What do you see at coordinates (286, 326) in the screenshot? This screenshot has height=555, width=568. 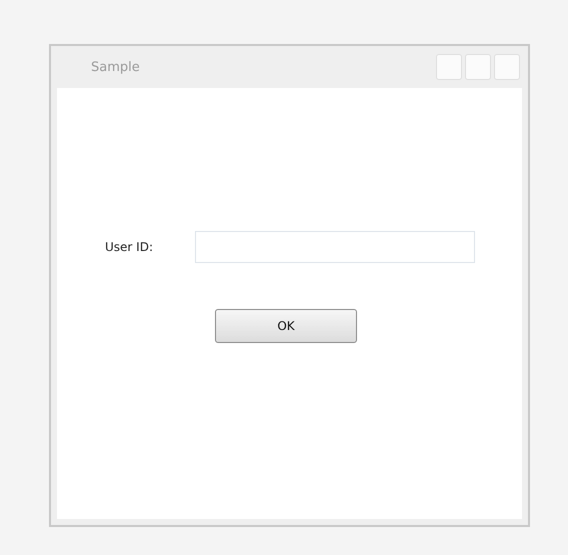 I see `ok-button: OK` at bounding box center [286, 326].